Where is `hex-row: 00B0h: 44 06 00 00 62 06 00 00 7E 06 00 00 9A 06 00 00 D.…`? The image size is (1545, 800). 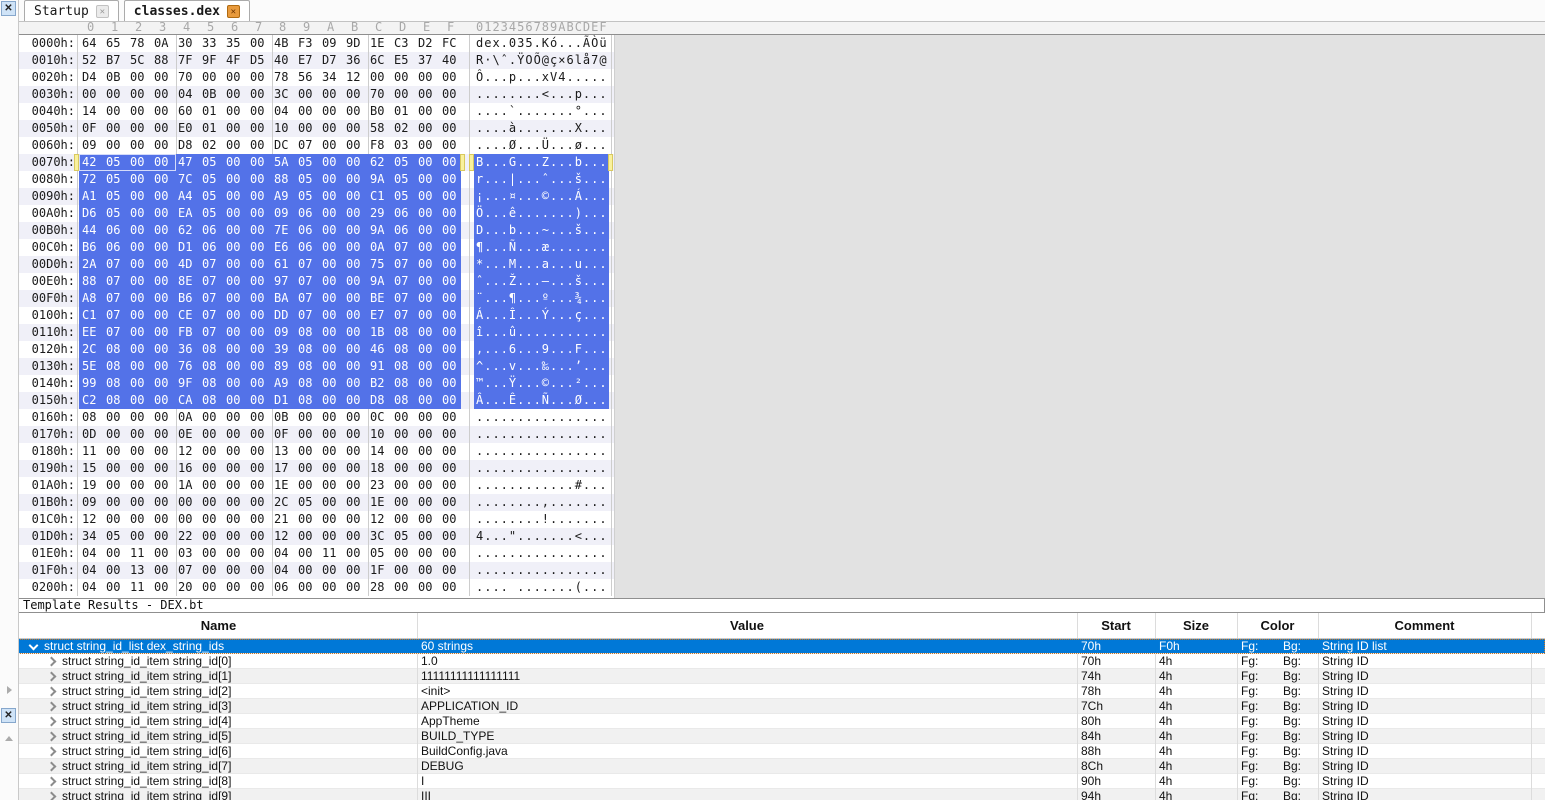 hex-row: 00B0h: 44 06 00 00 62 06 00 00 7E 06 00 00 9A 06 00 00 D.… is located at coordinates (316, 230).